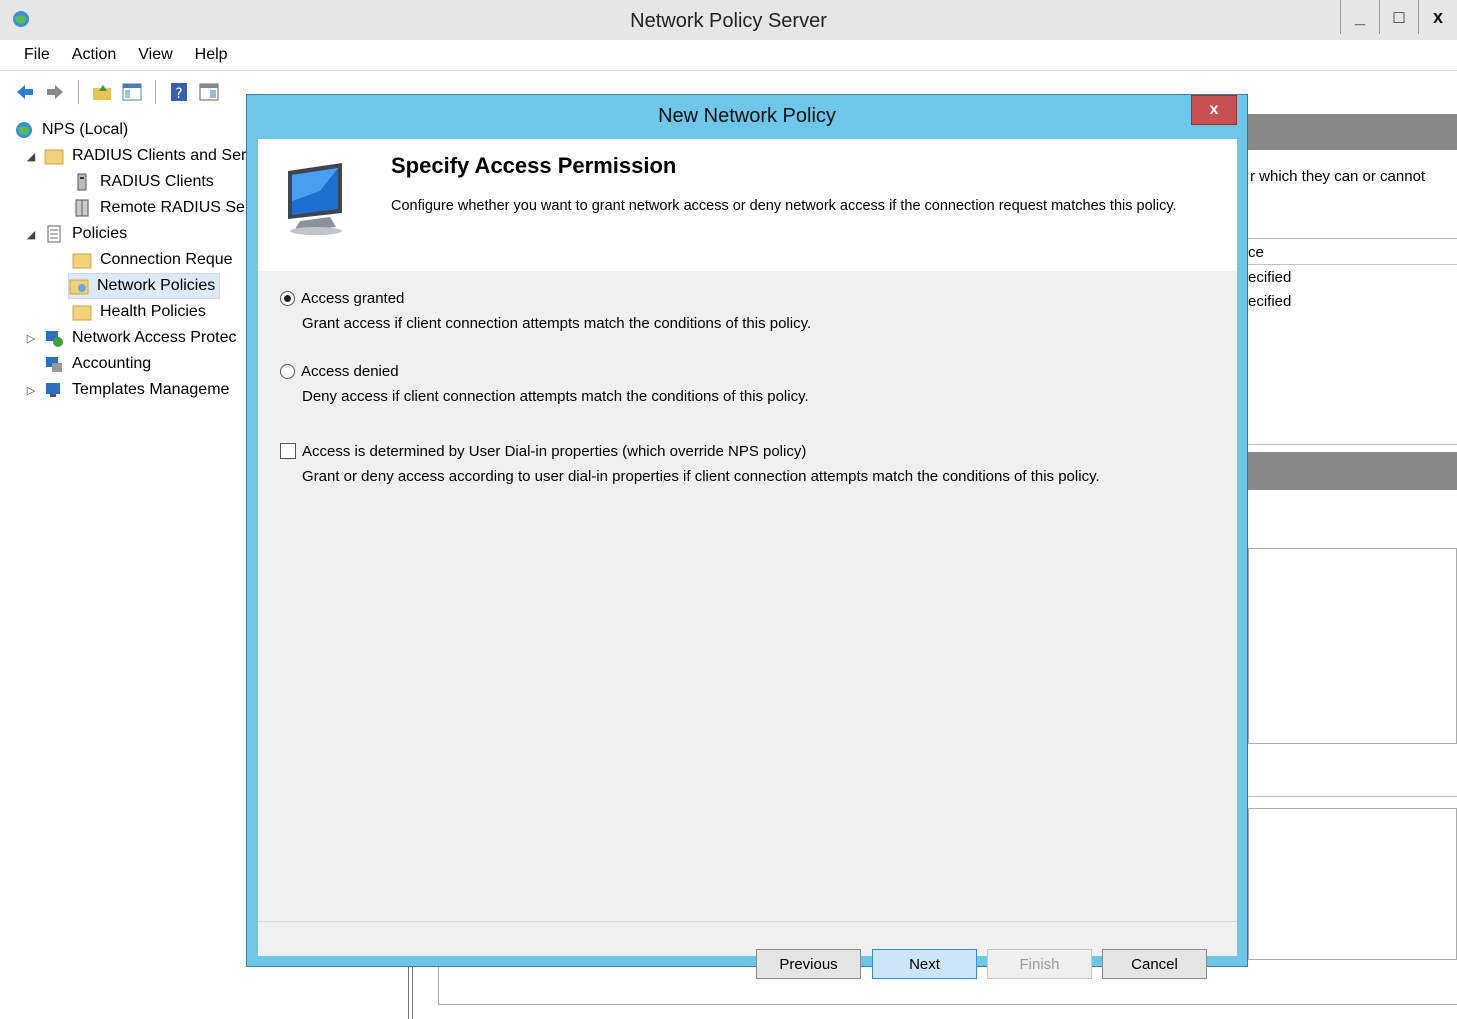  What do you see at coordinates (153, 311) in the screenshot?
I see `tree-label: Health Policies` at bounding box center [153, 311].